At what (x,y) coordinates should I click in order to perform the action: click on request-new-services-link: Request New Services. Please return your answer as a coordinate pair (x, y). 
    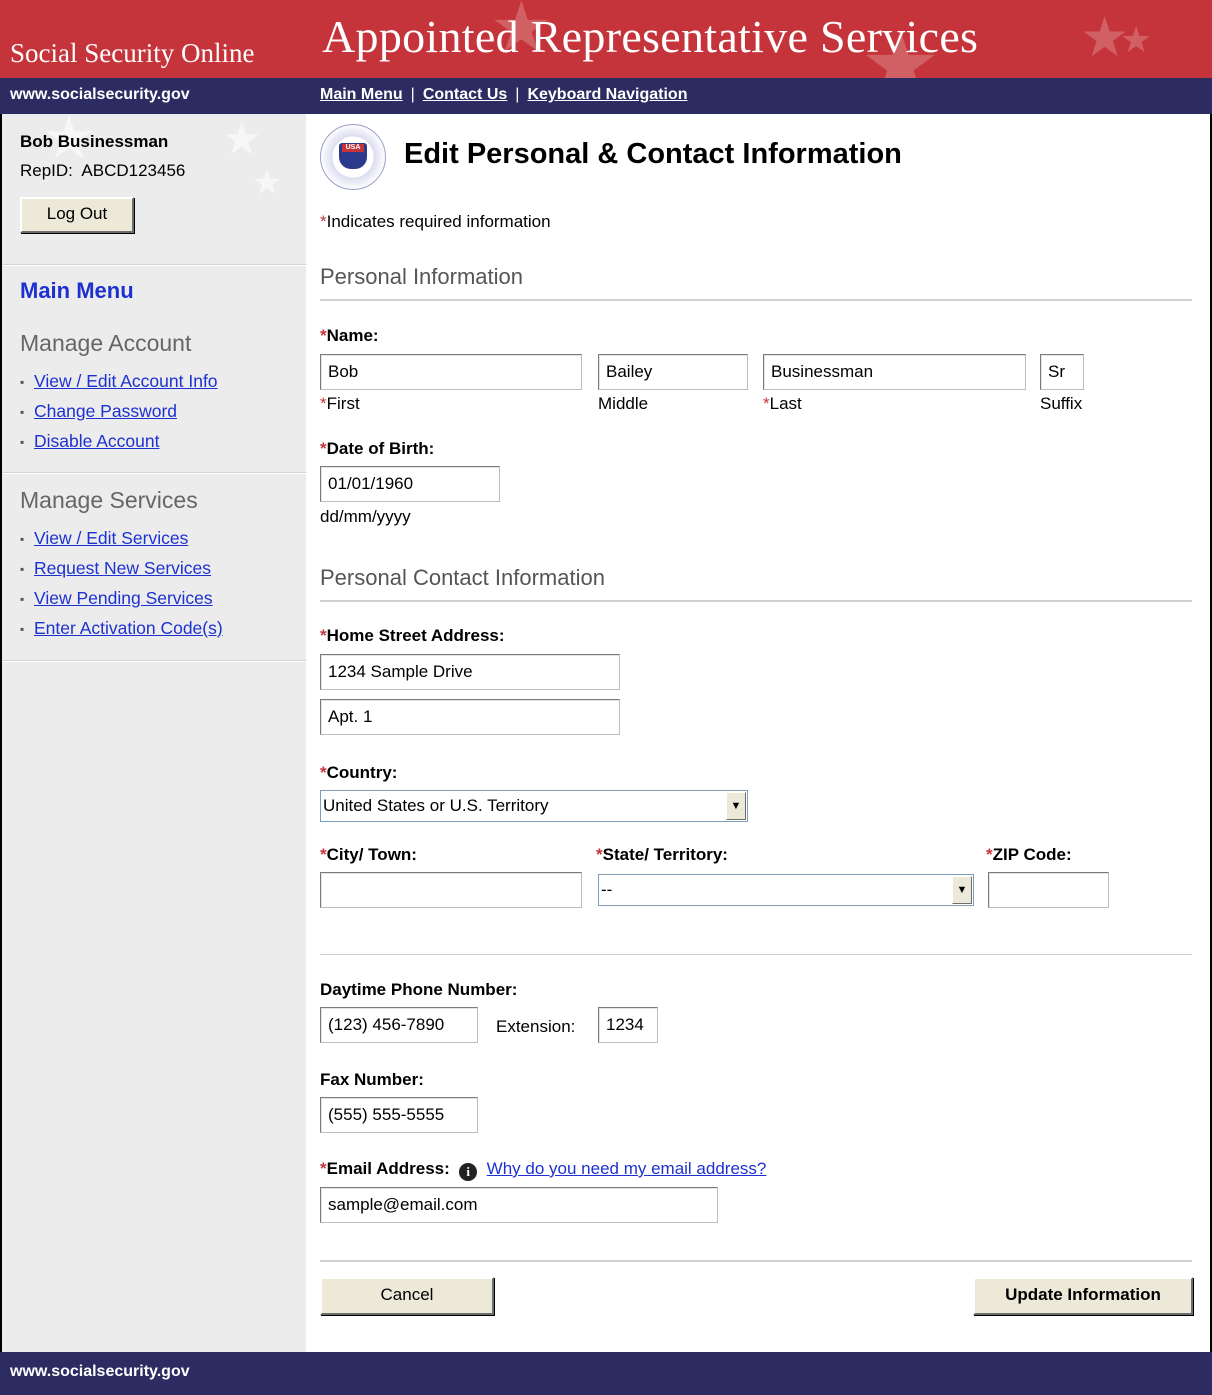
    Looking at the image, I should click on (122, 568).